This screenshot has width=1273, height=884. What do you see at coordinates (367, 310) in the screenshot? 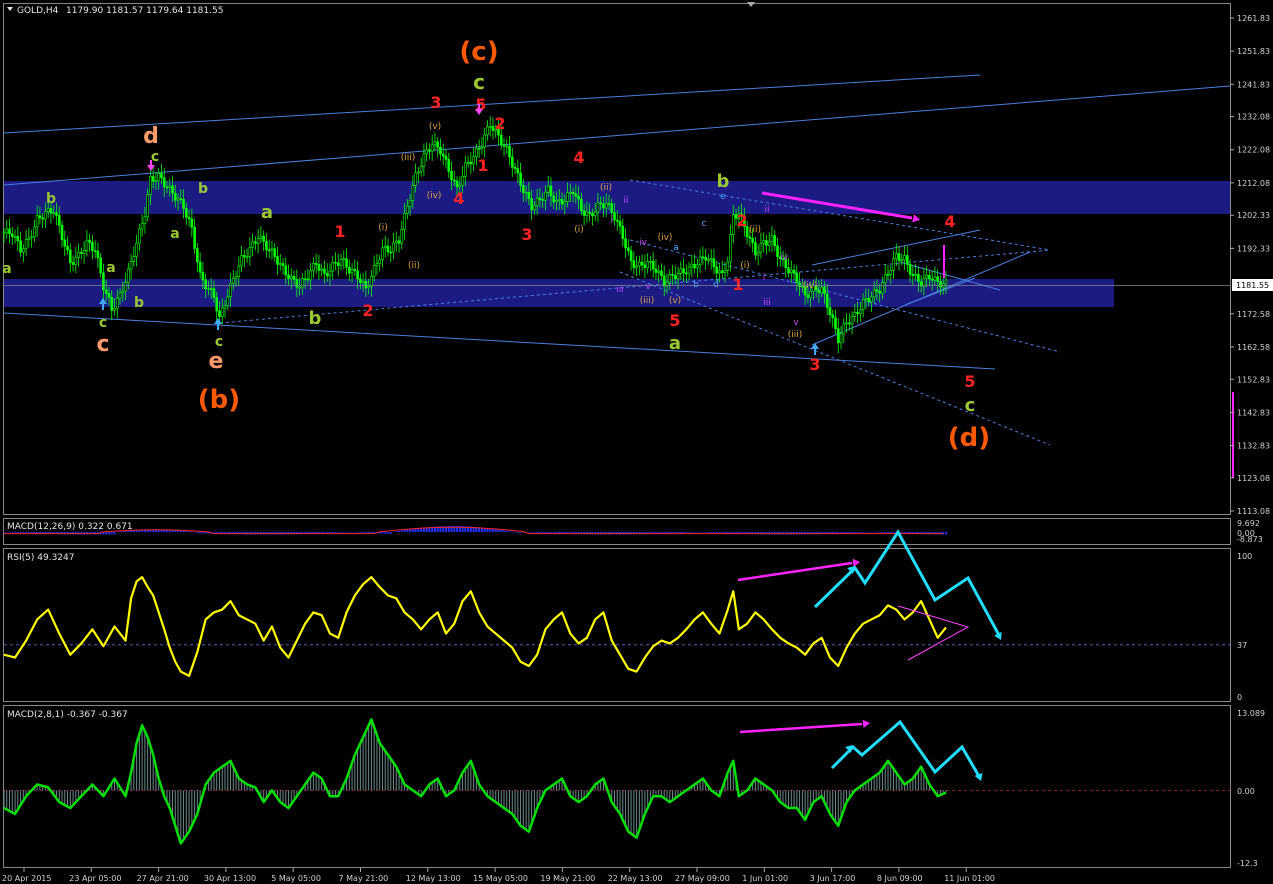
I see `wave-label: 2` at bounding box center [367, 310].